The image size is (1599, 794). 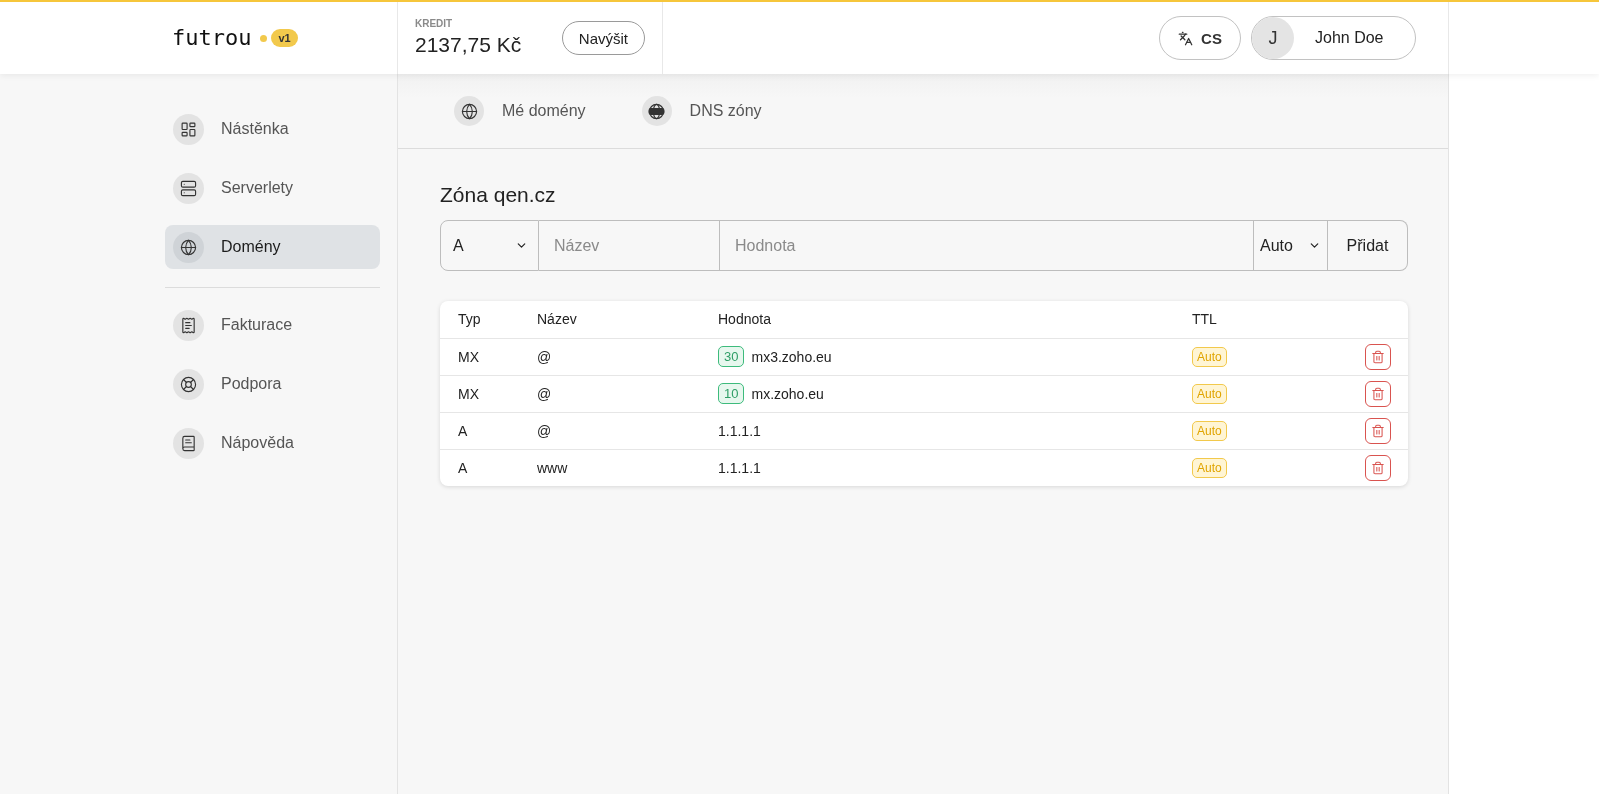 What do you see at coordinates (434, 24) in the screenshot?
I see `credit-label: KREDIT` at bounding box center [434, 24].